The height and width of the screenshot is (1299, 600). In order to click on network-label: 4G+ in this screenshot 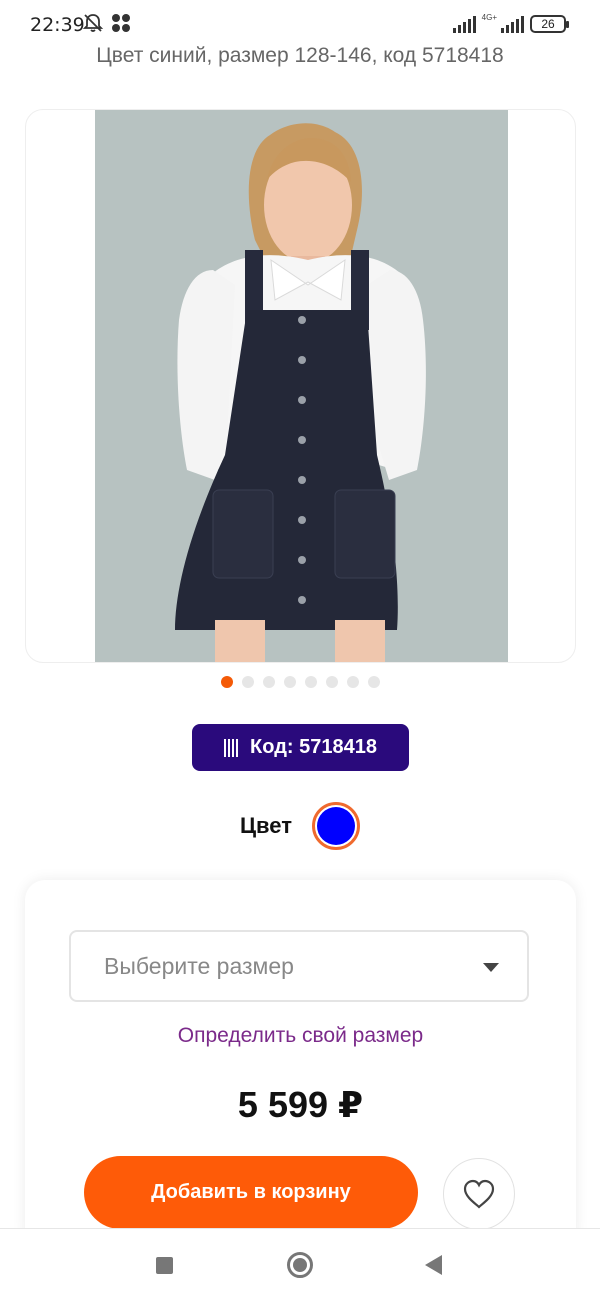, I will do `click(489, 17)`.